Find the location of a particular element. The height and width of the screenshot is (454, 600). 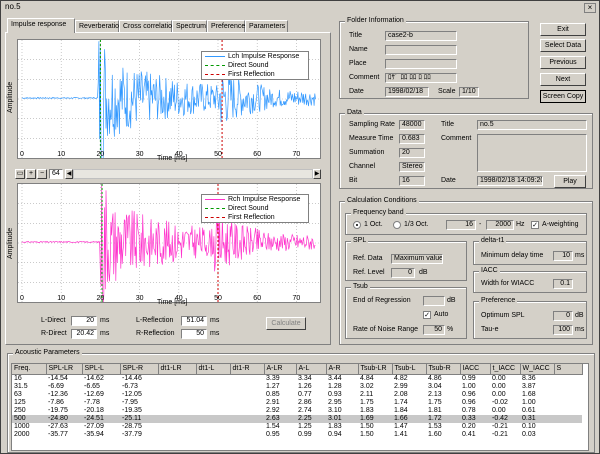

column-header: Tsub-R is located at coordinates (443, 369).